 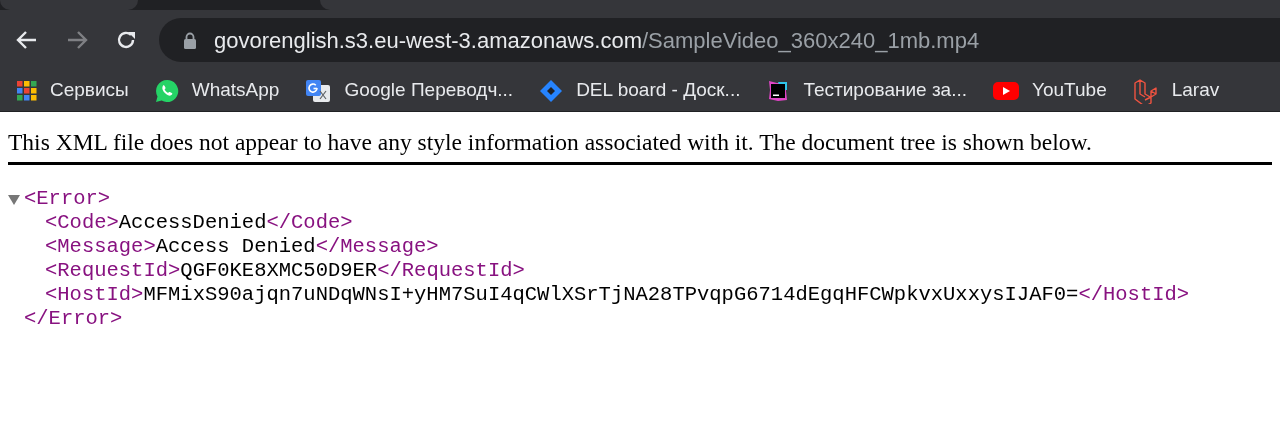 I want to click on xml-tag: <RequestId>, so click(x=113, y=271).